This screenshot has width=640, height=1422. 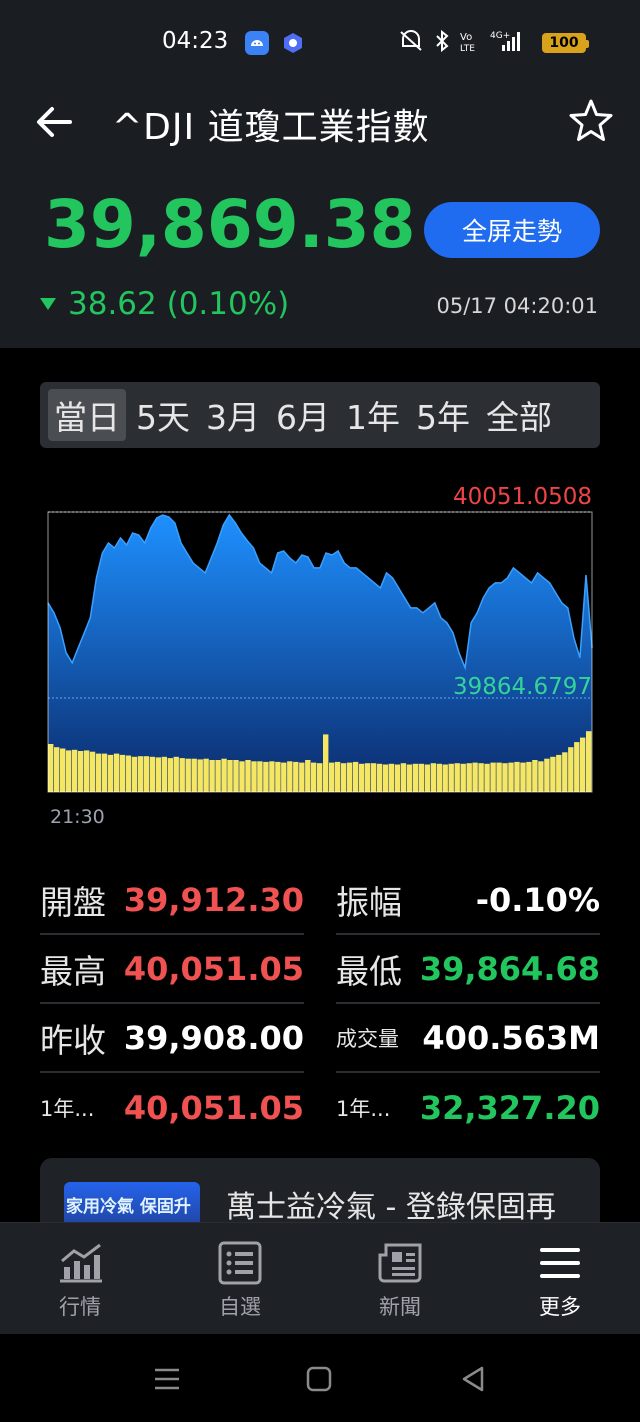 I want to click on app-notification-icon, so click(x=293, y=43).